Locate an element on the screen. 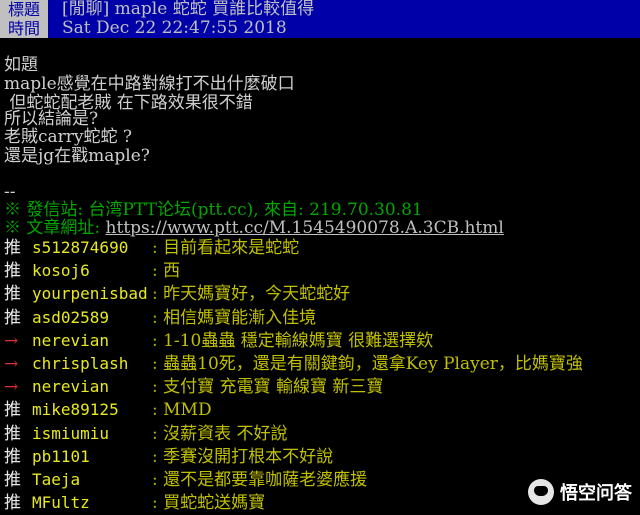  push-row: 推 ismiumiu: 沒薪資表 不好說 is located at coordinates (146, 433).